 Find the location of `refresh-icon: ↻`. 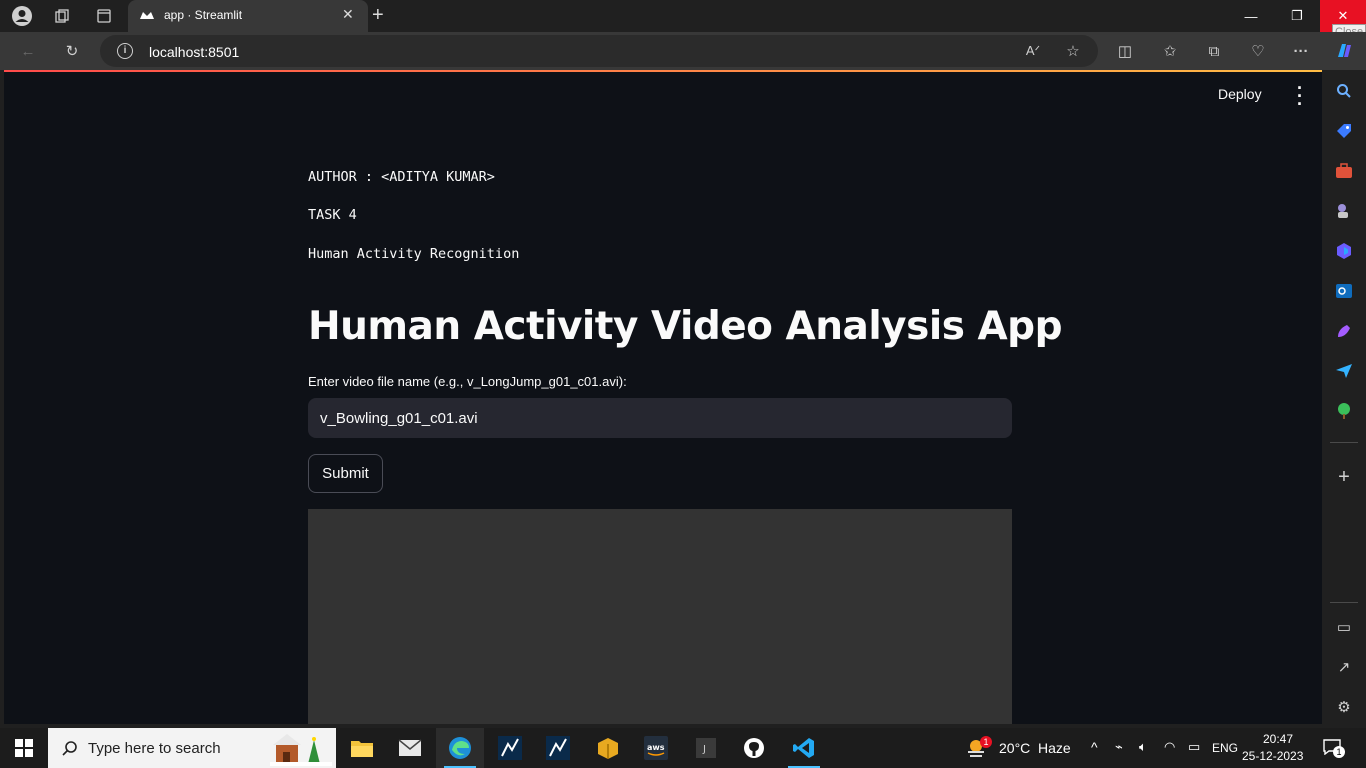

refresh-icon: ↻ is located at coordinates (72, 51).